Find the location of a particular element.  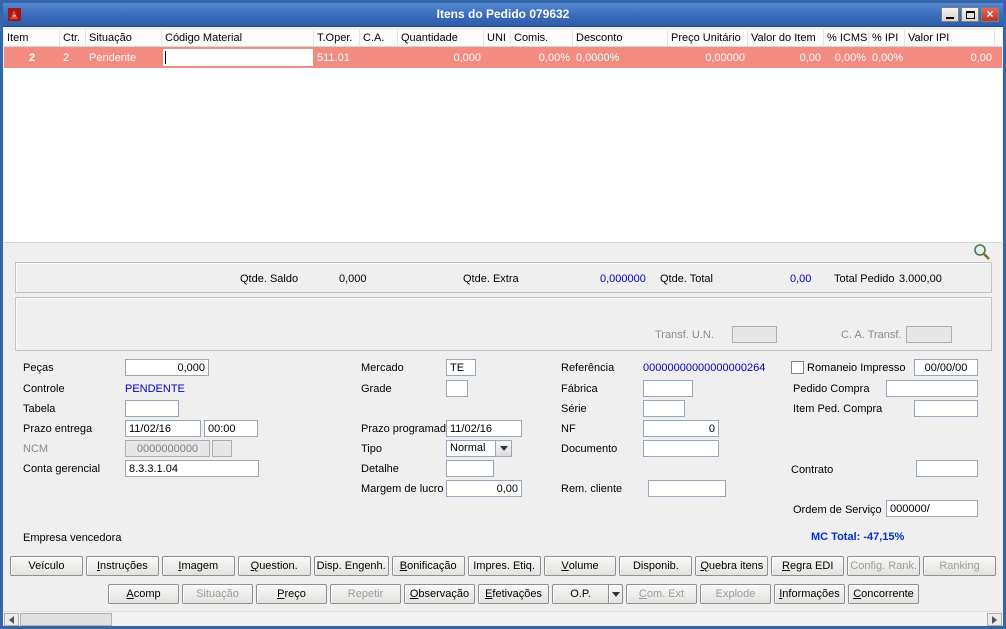

nf-field is located at coordinates (681, 428).